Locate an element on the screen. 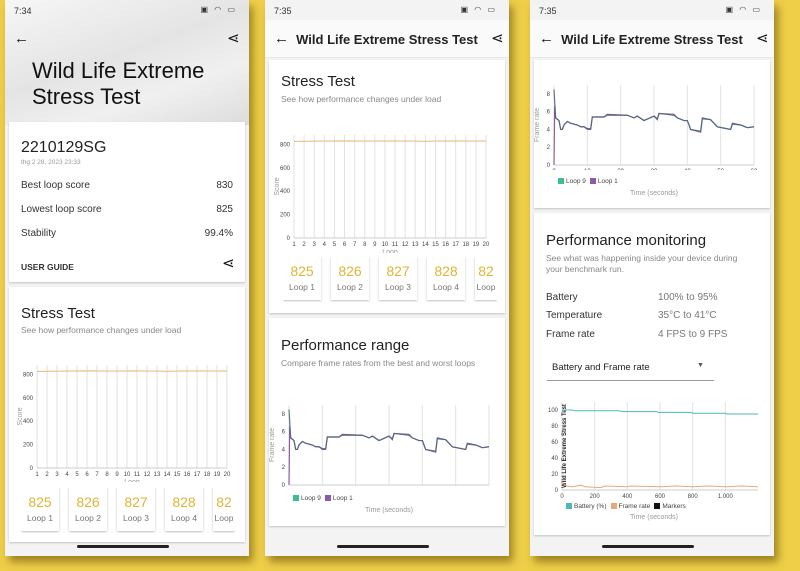  x-tick-label: 800 is located at coordinates (693, 496).